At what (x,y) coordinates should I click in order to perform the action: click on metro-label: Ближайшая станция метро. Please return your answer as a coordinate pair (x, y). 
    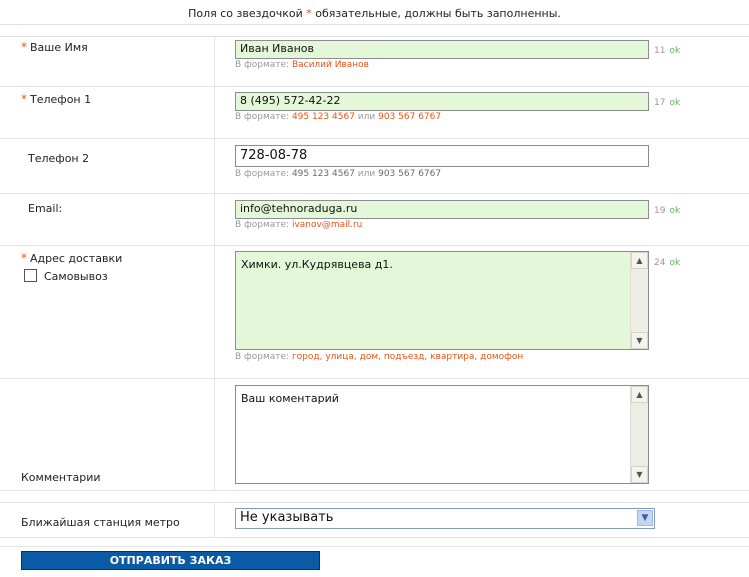
    Looking at the image, I should click on (100, 522).